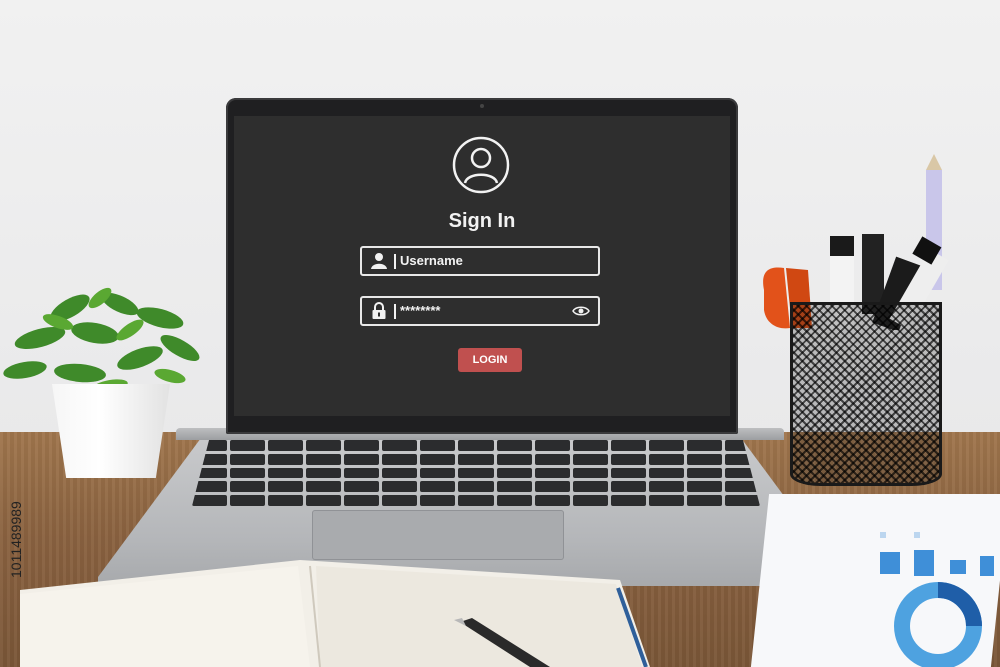  I want to click on password-field: ********, so click(480, 311).